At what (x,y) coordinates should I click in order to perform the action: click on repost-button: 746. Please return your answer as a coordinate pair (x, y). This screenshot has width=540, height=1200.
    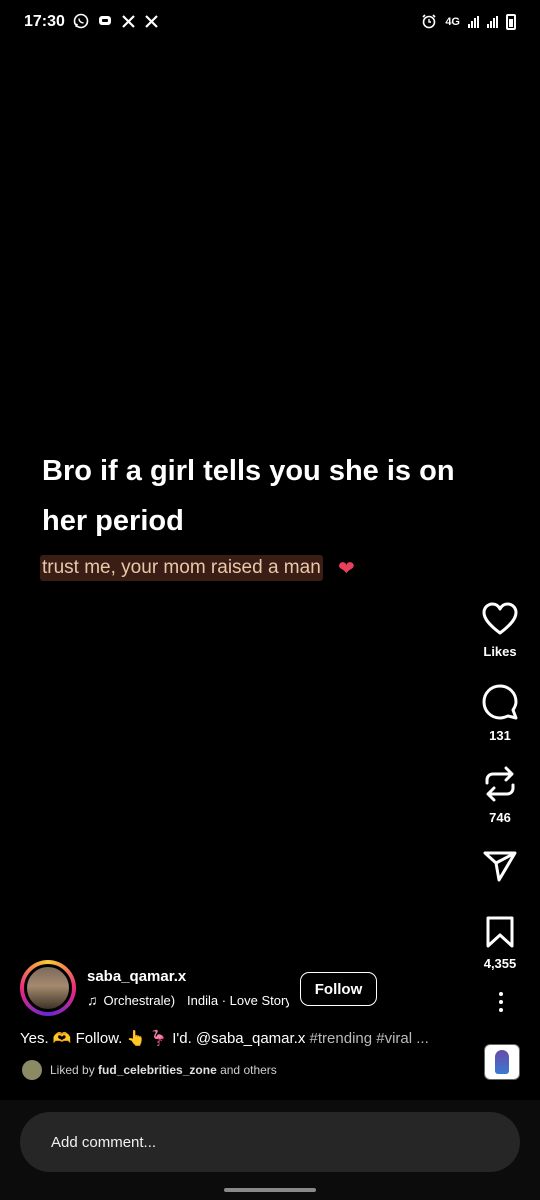
    Looking at the image, I should click on (500, 795).